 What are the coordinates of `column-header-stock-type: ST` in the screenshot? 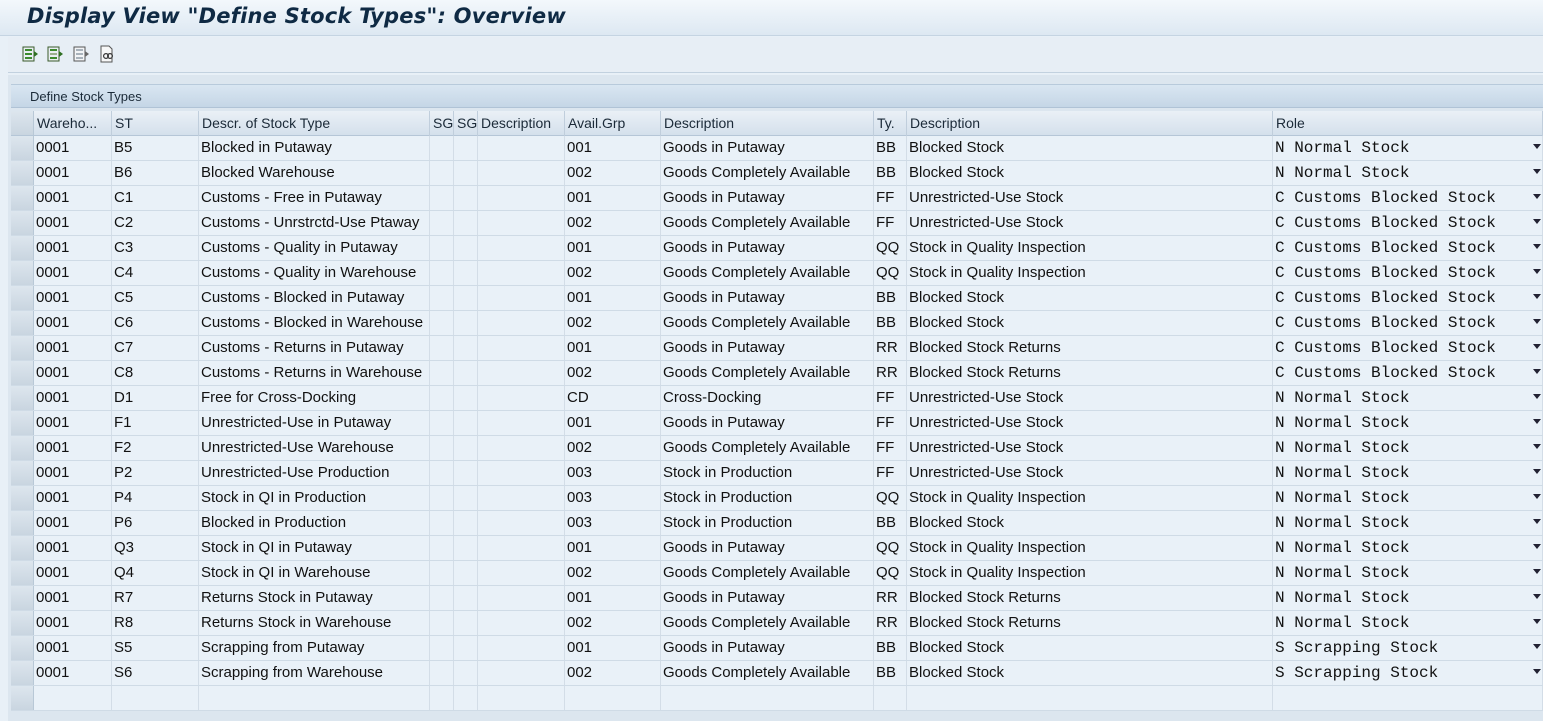 It's located at (155, 123).